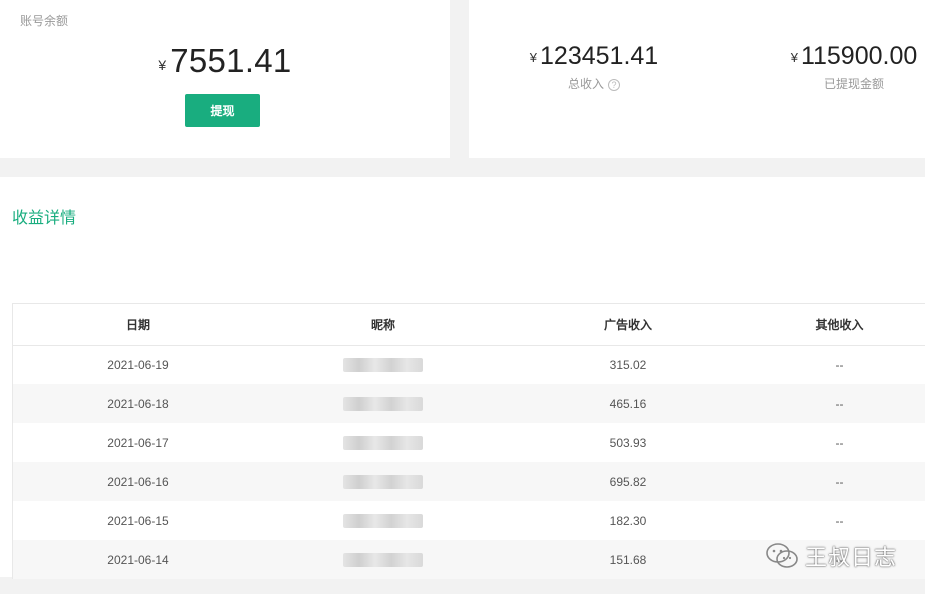 This screenshot has height=594, width=925. I want to click on total-income-stat: ¥123451.41 总收入?, so click(594, 67).